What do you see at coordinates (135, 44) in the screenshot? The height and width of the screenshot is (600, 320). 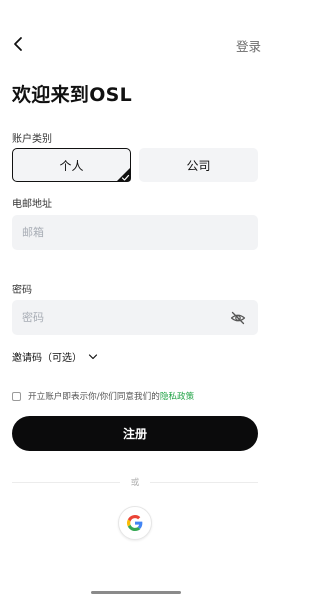 I see `top-bar: 登录` at bounding box center [135, 44].